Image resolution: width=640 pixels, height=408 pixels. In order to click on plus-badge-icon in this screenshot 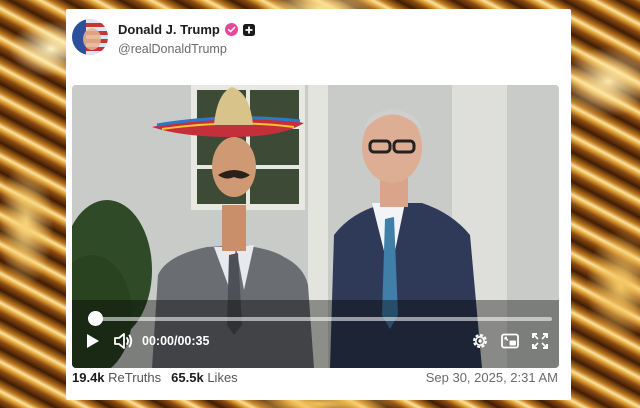, I will do `click(248, 29)`.